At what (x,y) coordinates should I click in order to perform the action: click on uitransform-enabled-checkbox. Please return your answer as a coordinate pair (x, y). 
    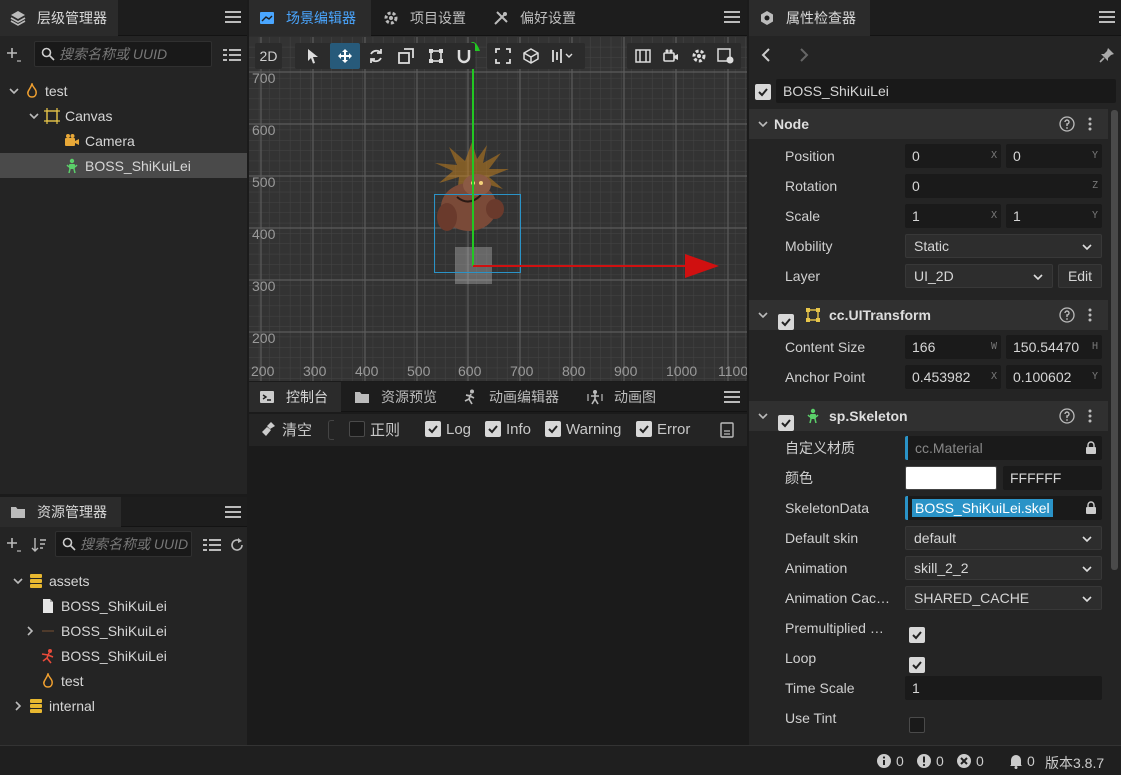
    Looking at the image, I should click on (786, 322).